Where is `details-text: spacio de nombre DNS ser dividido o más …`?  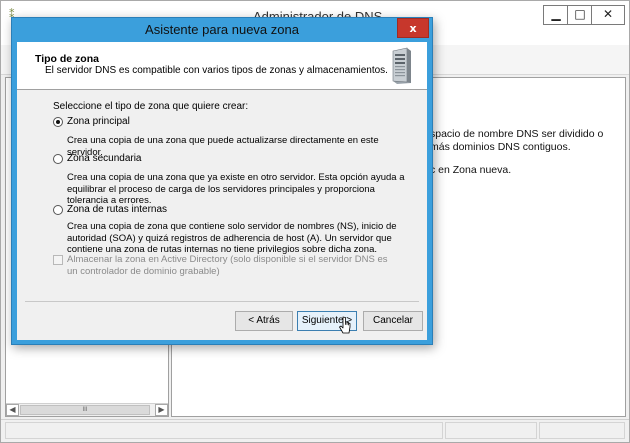
details-text: spacio de nombre DNS ser dividido o más … is located at coordinates (525, 152).